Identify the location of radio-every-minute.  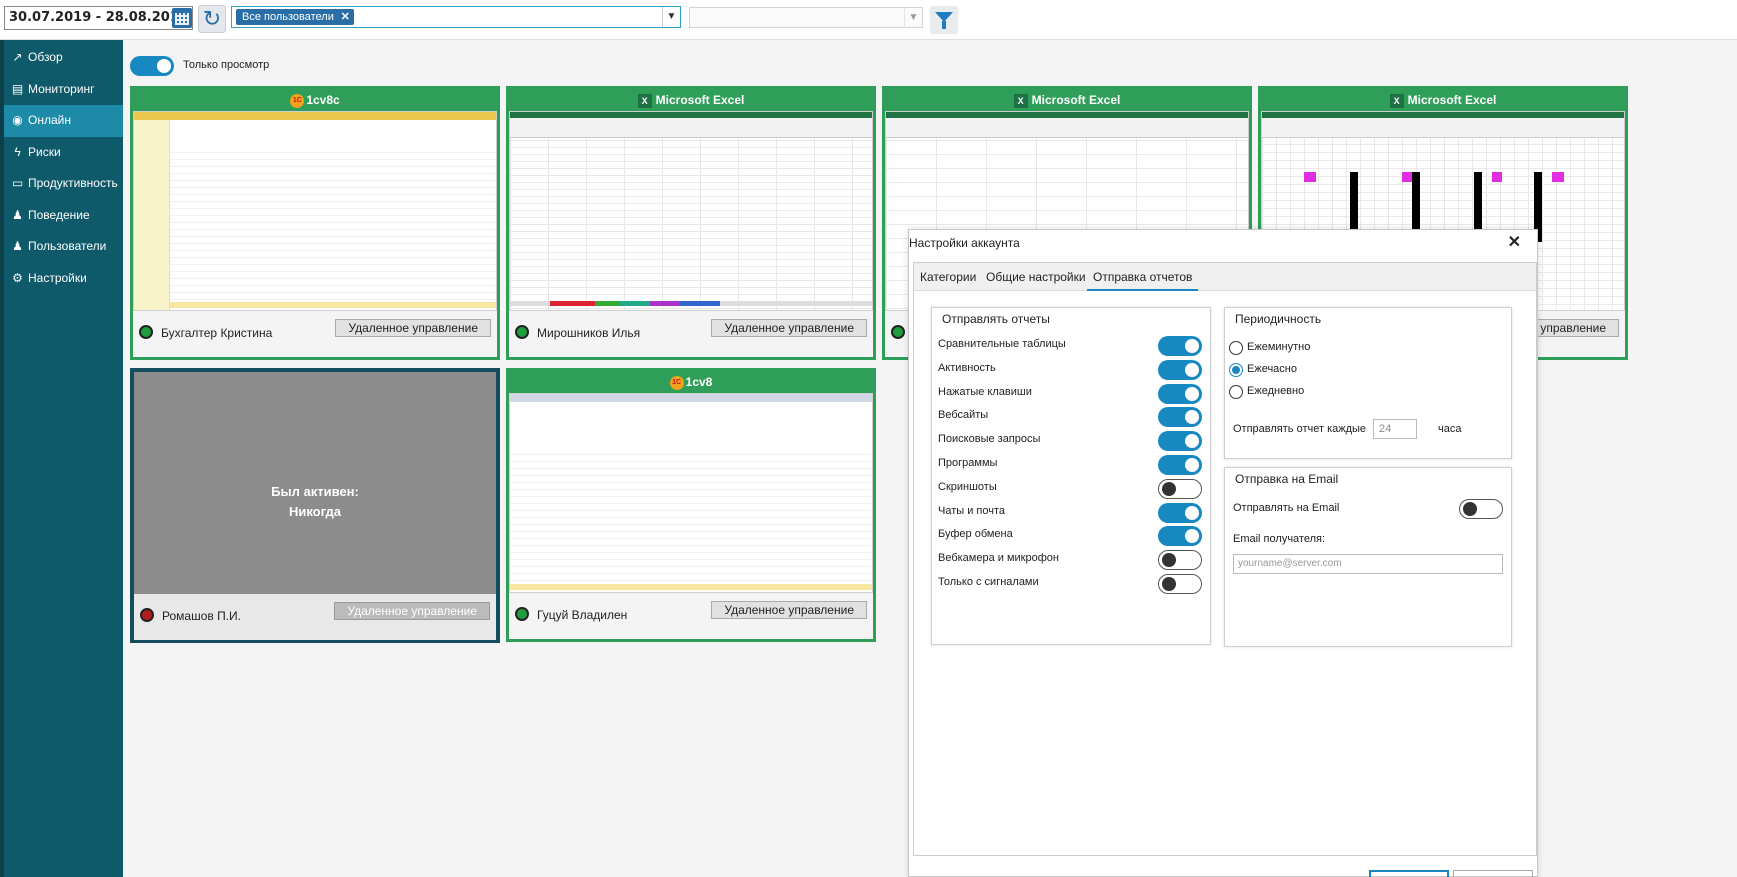
(1236, 348).